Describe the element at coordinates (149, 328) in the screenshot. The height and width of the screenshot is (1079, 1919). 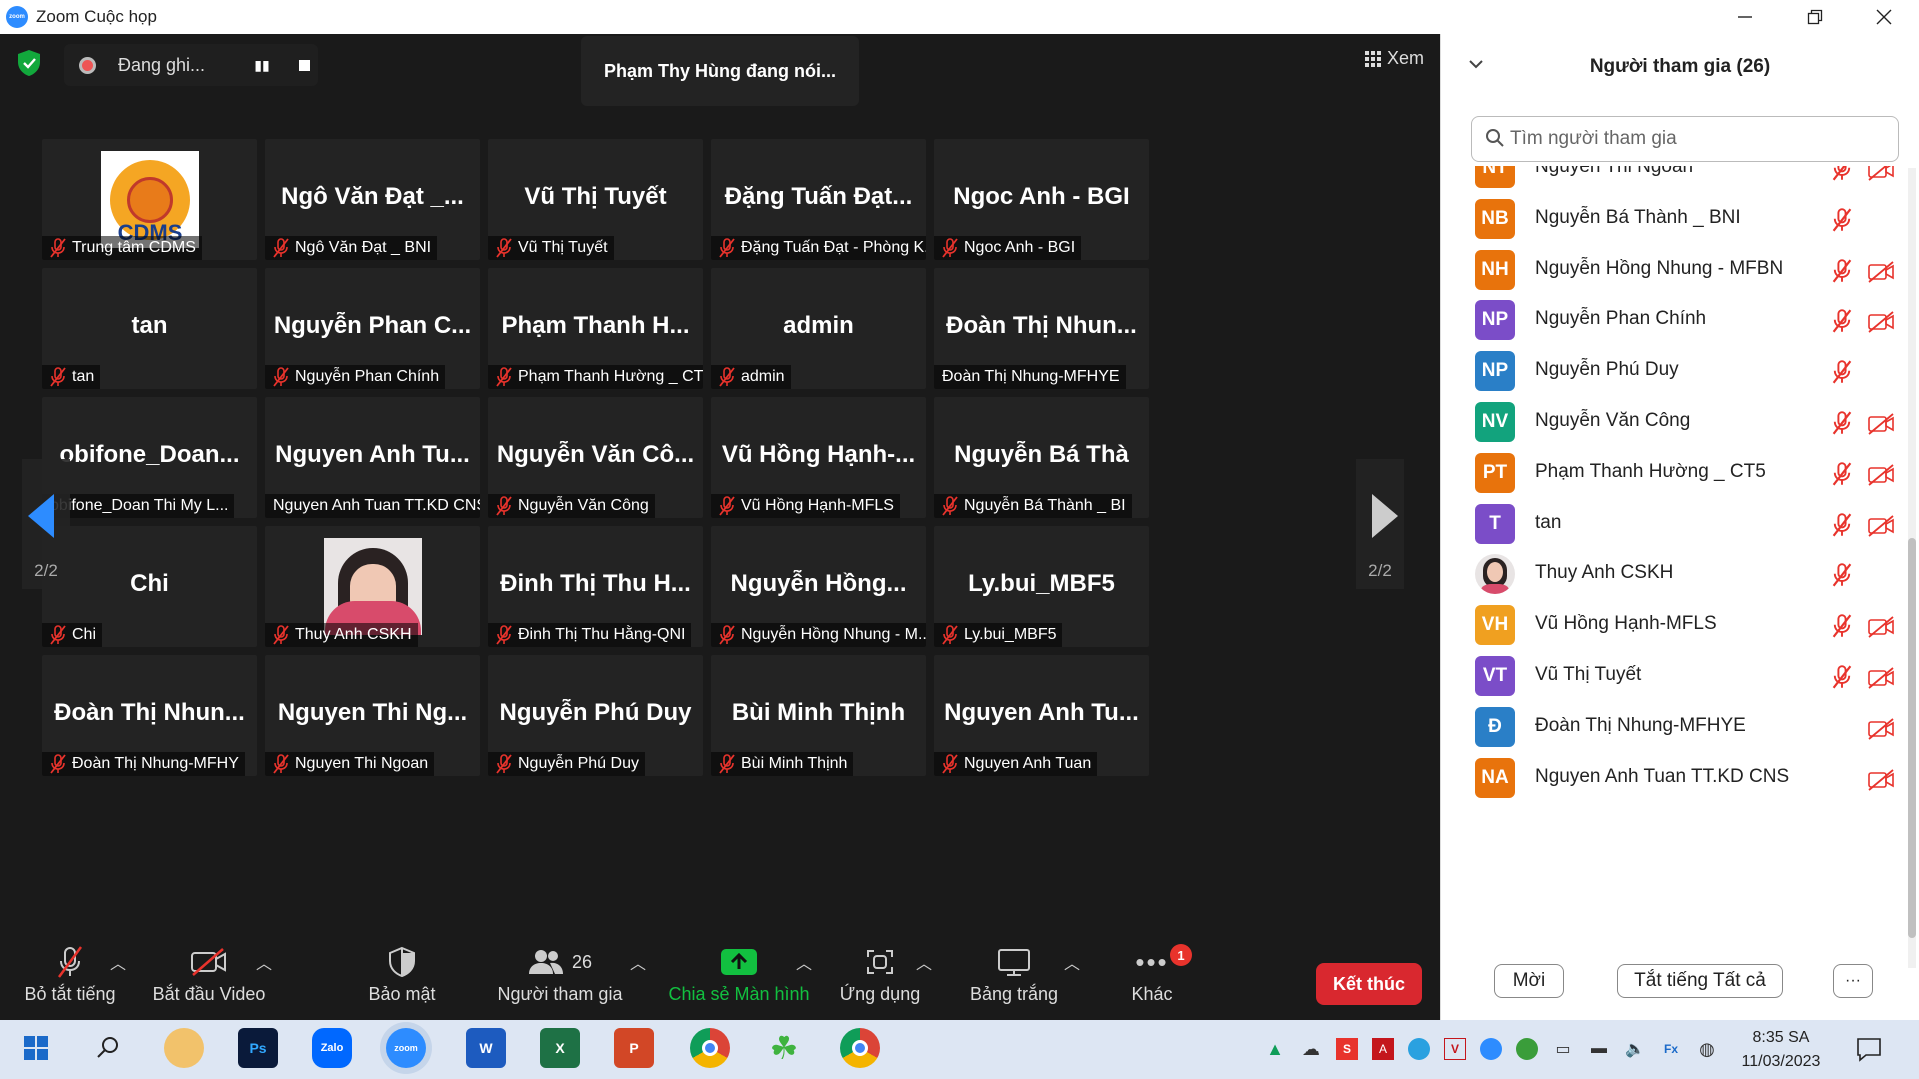
I see `video-tile: tan tan` at that location.